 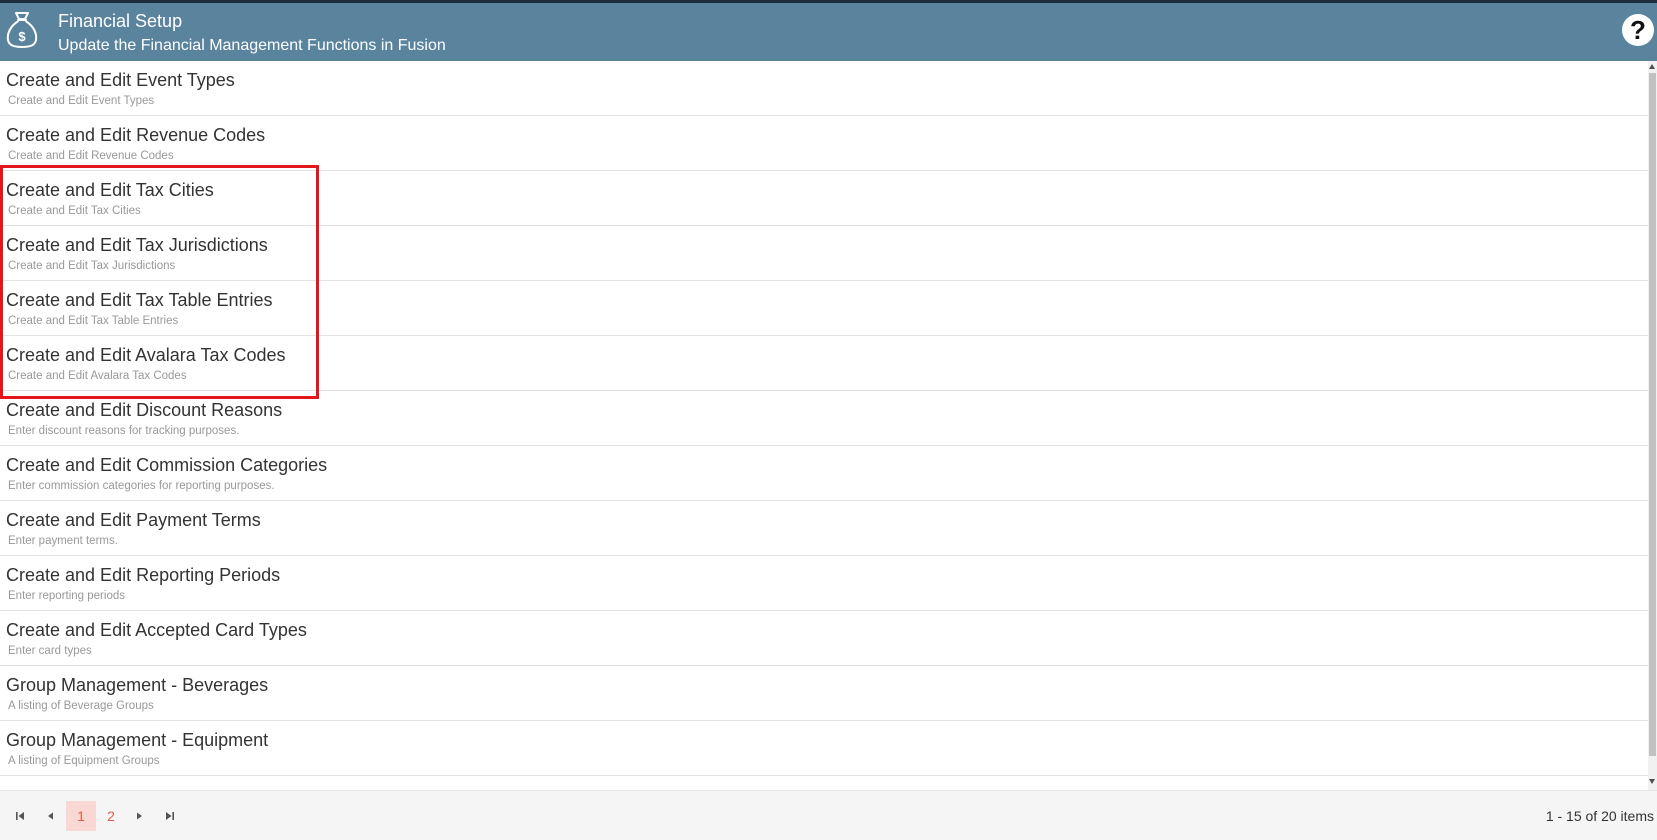 What do you see at coordinates (120, 80) in the screenshot?
I see `list-item-title: Create and Edit Event Types` at bounding box center [120, 80].